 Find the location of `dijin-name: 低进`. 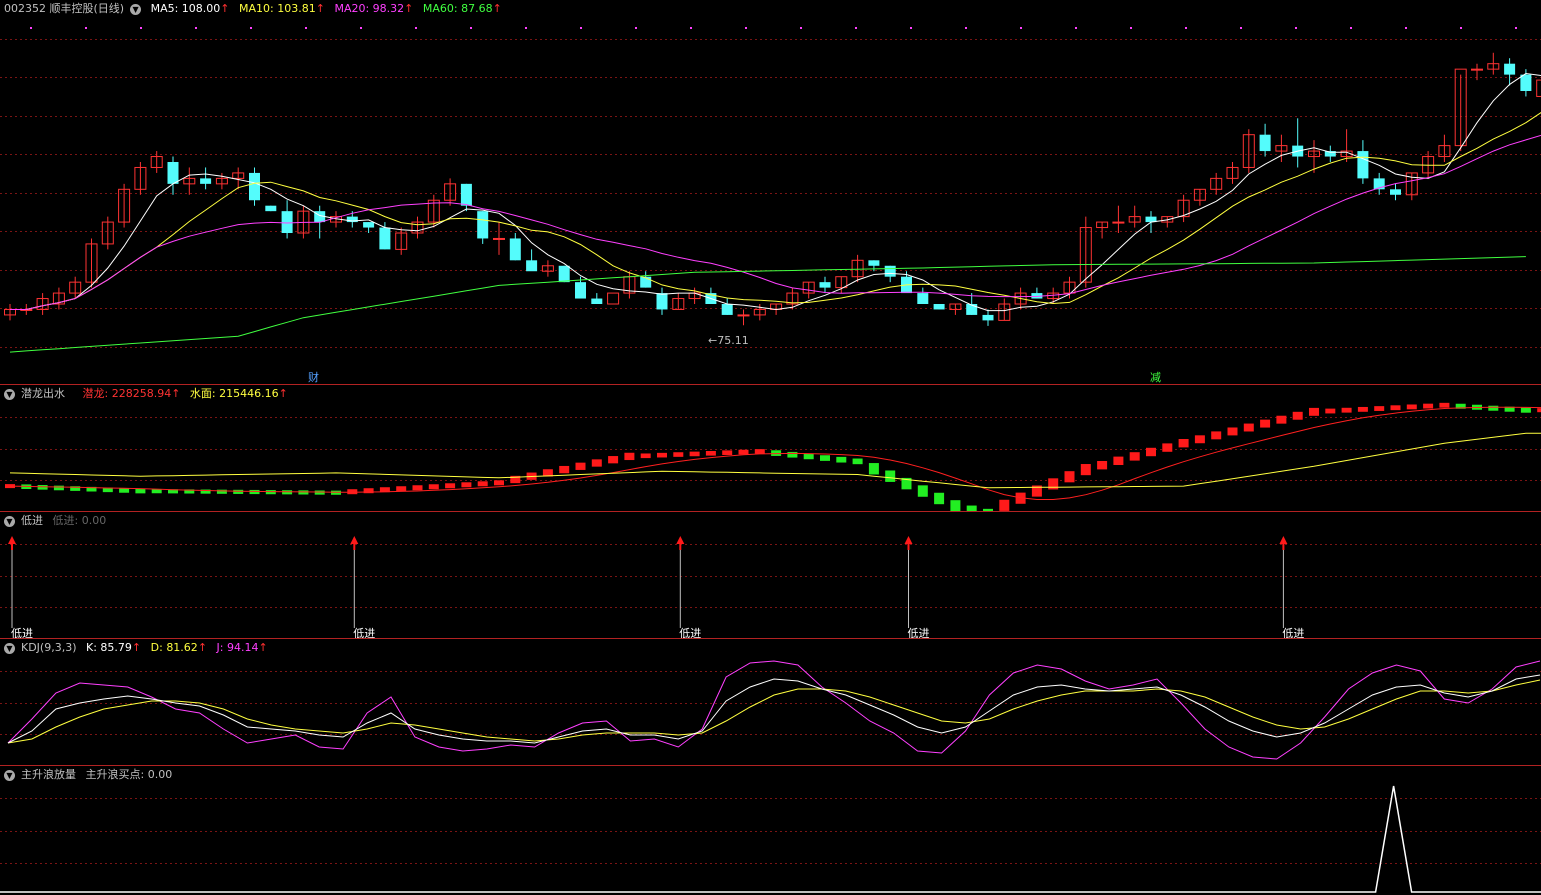

dijin-name: 低进 is located at coordinates (32, 520).